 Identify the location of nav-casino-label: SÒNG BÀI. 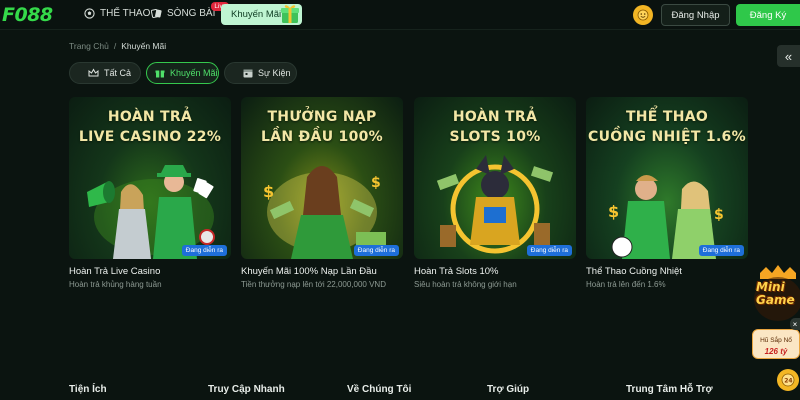
(191, 13).